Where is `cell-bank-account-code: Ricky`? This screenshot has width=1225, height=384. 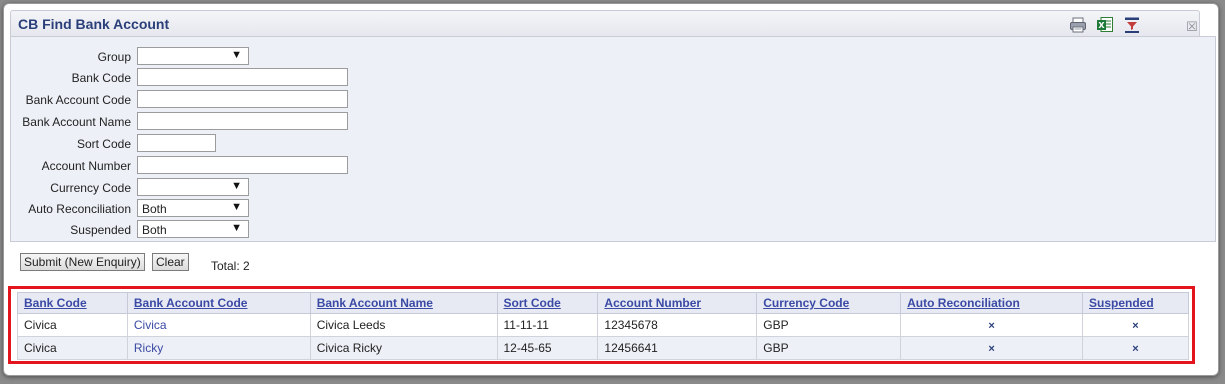 cell-bank-account-code: Ricky is located at coordinates (218, 348).